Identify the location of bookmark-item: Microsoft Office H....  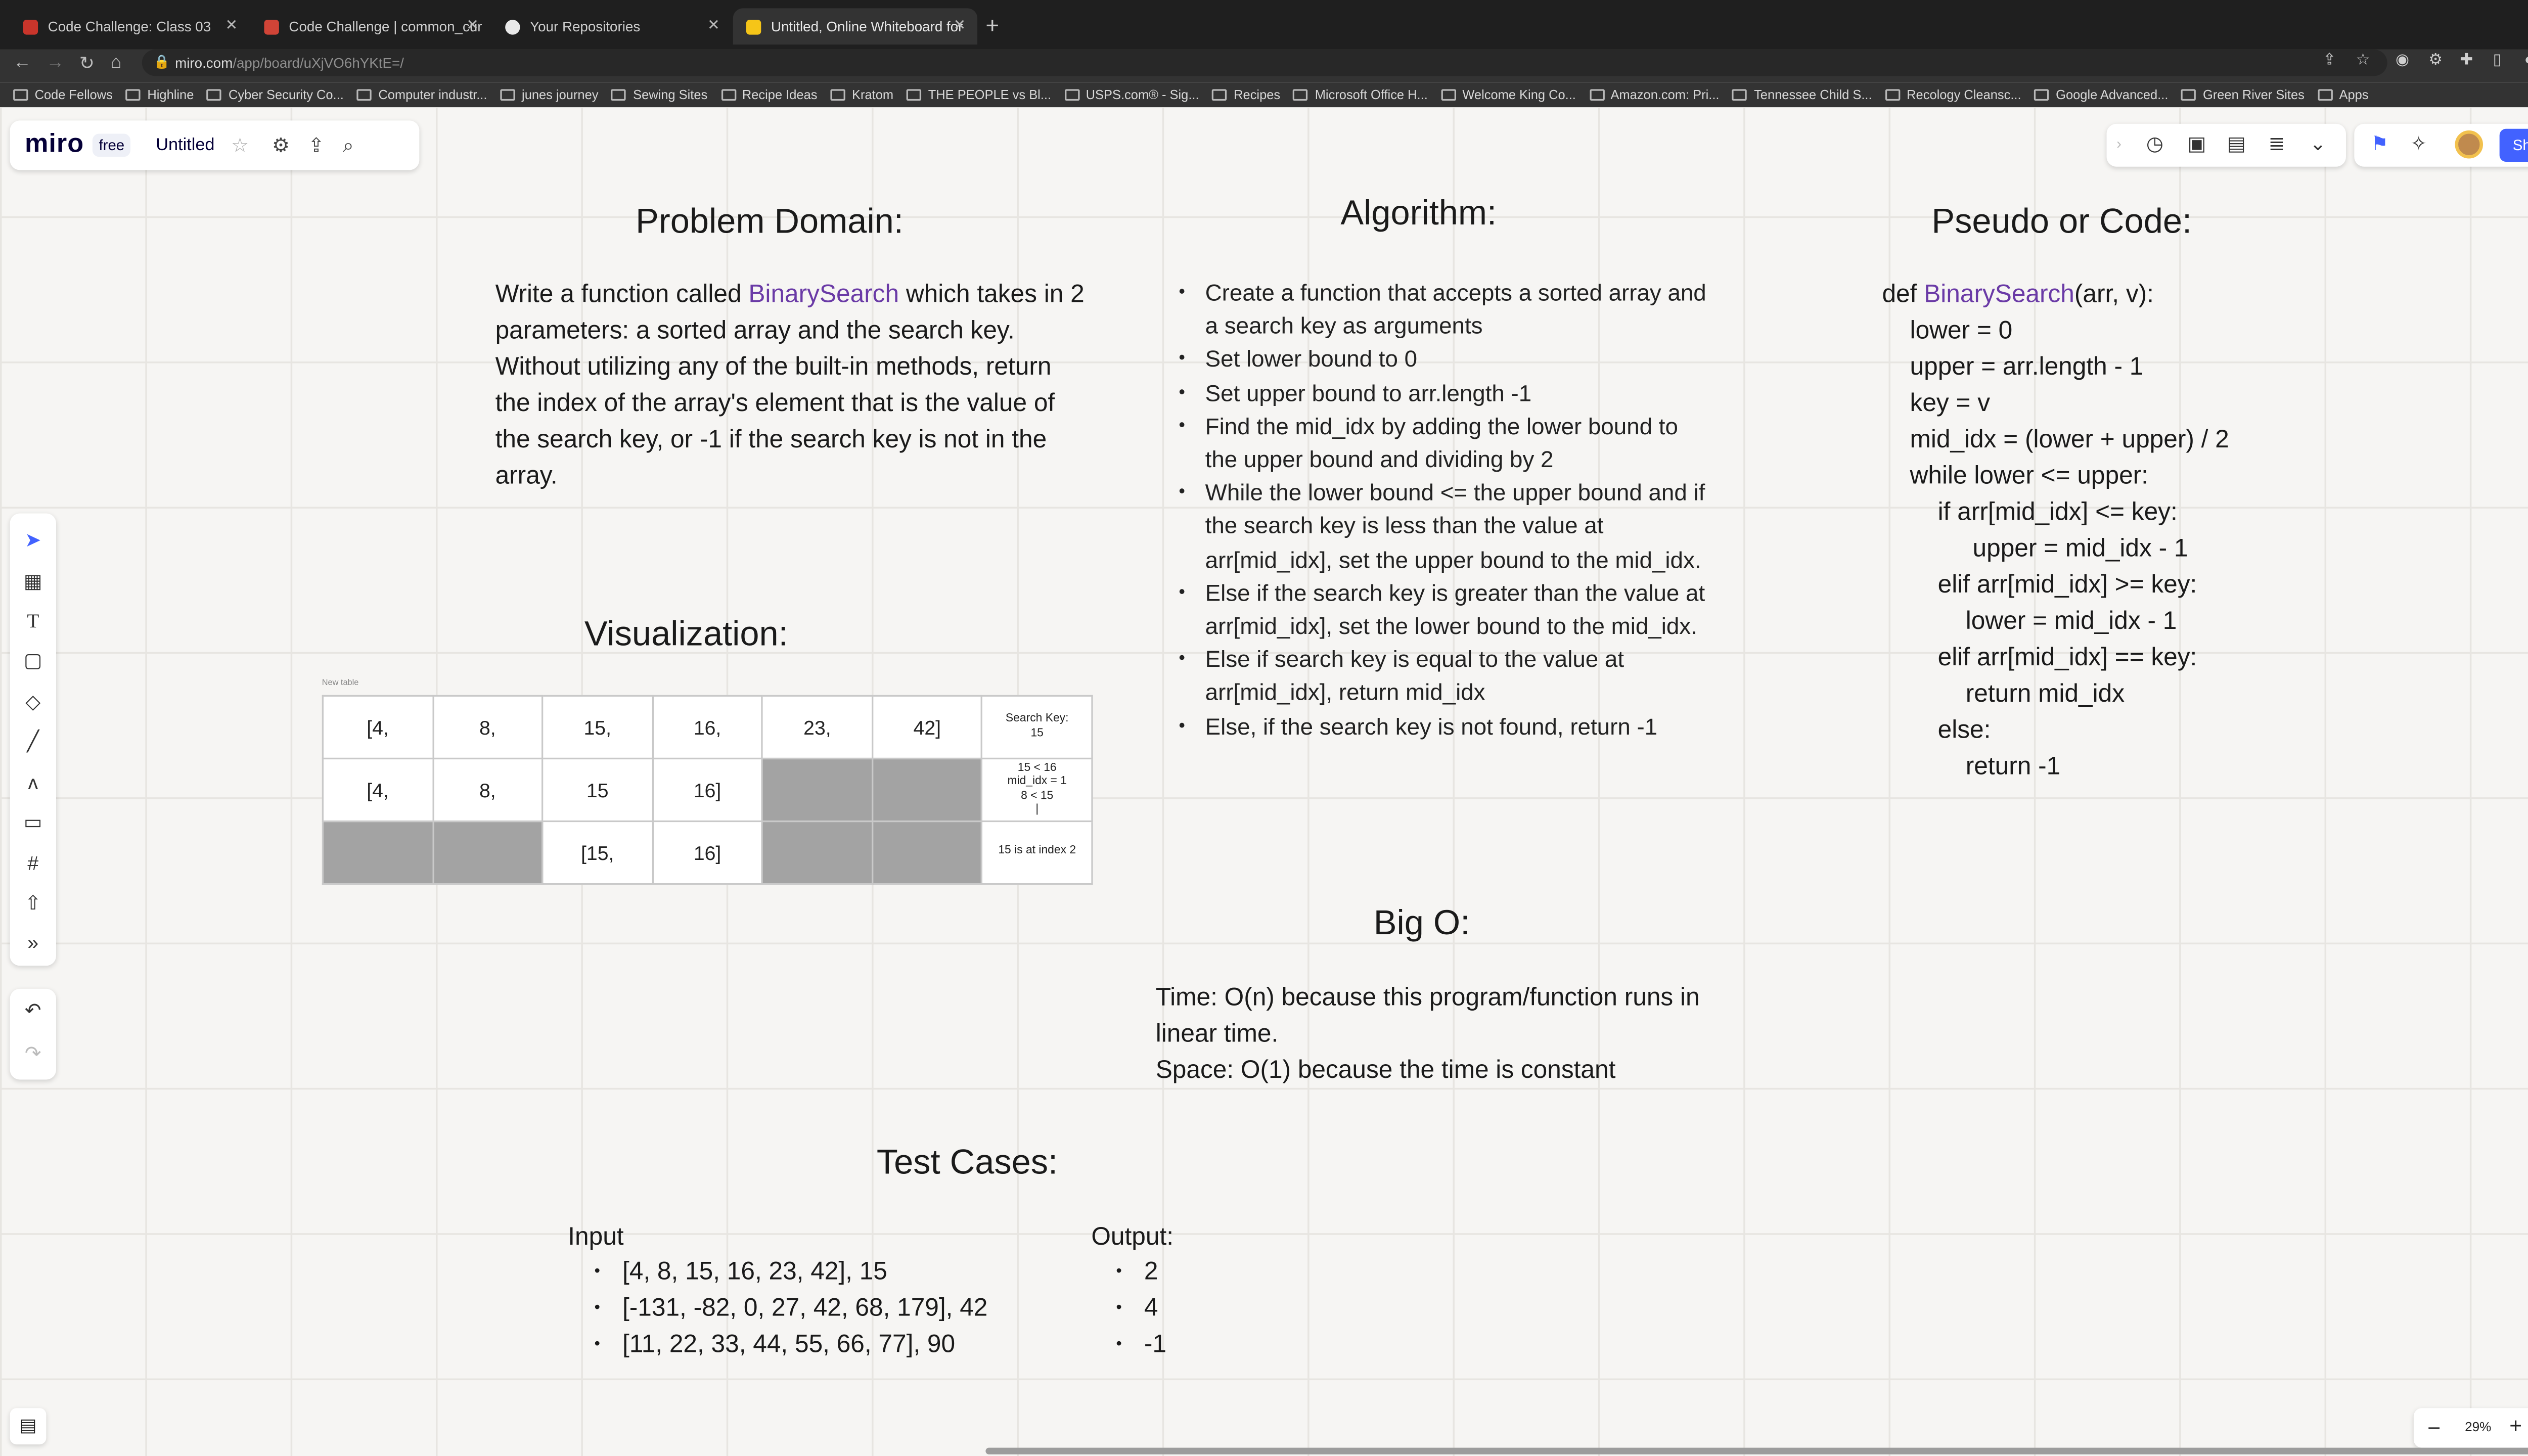
(1361, 94).